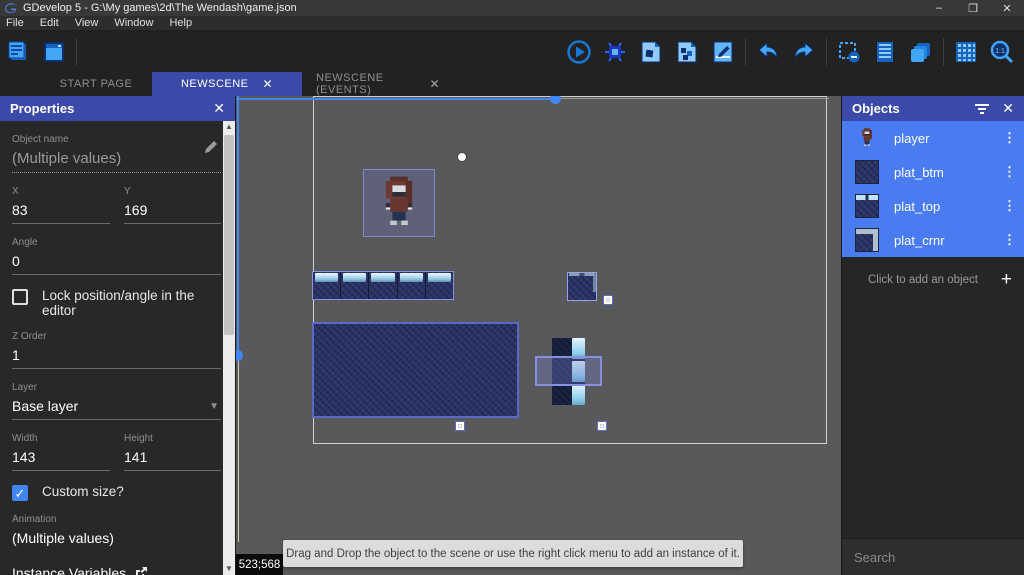 This screenshot has width=1024, height=575. I want to click on vertical-scrollbar-thumb, so click(239, 355).